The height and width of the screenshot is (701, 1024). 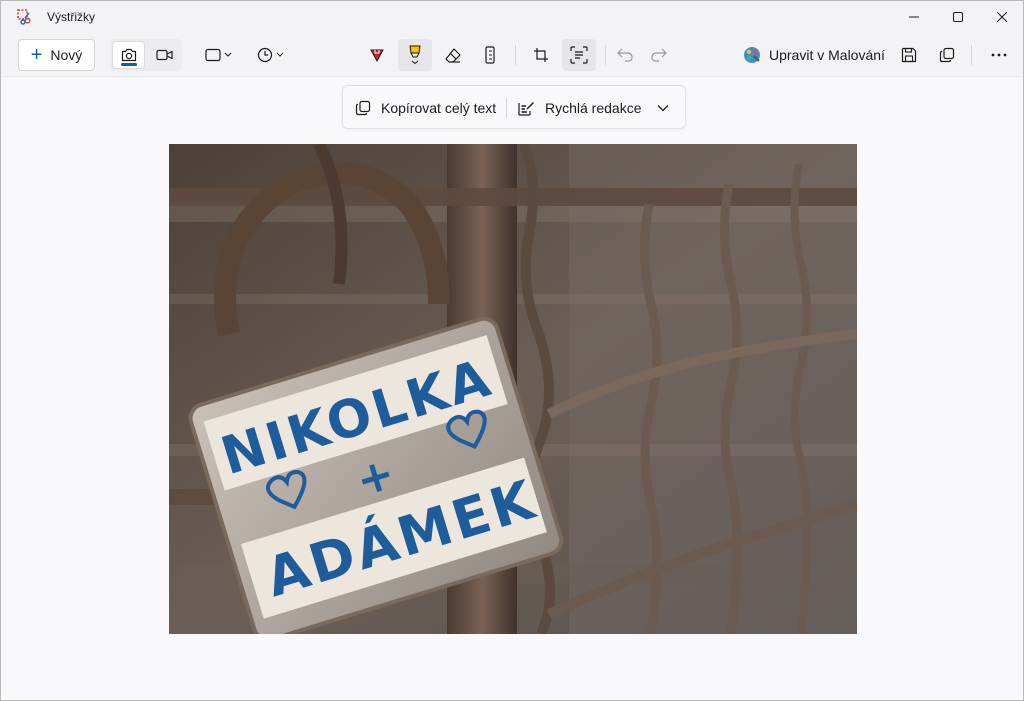 What do you see at coordinates (24, 17) in the screenshot?
I see `snipping-tool-app-icon` at bounding box center [24, 17].